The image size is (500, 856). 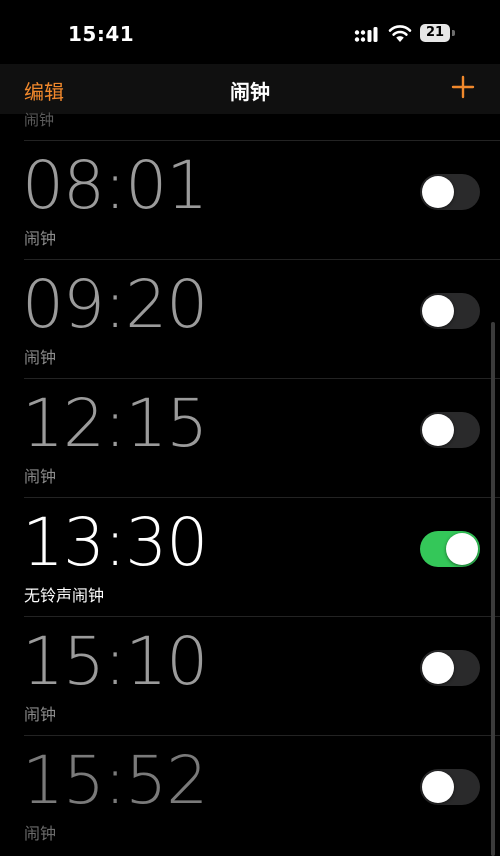 I want to click on scrollbar, so click(x=493, y=589).